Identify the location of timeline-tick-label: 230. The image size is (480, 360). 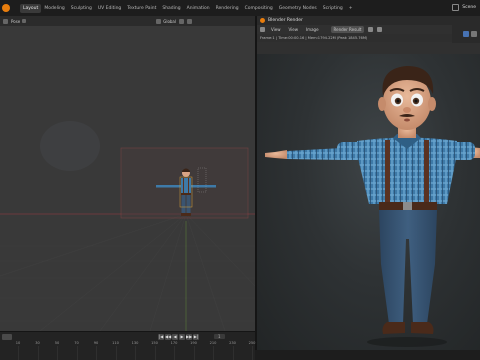
(232, 343).